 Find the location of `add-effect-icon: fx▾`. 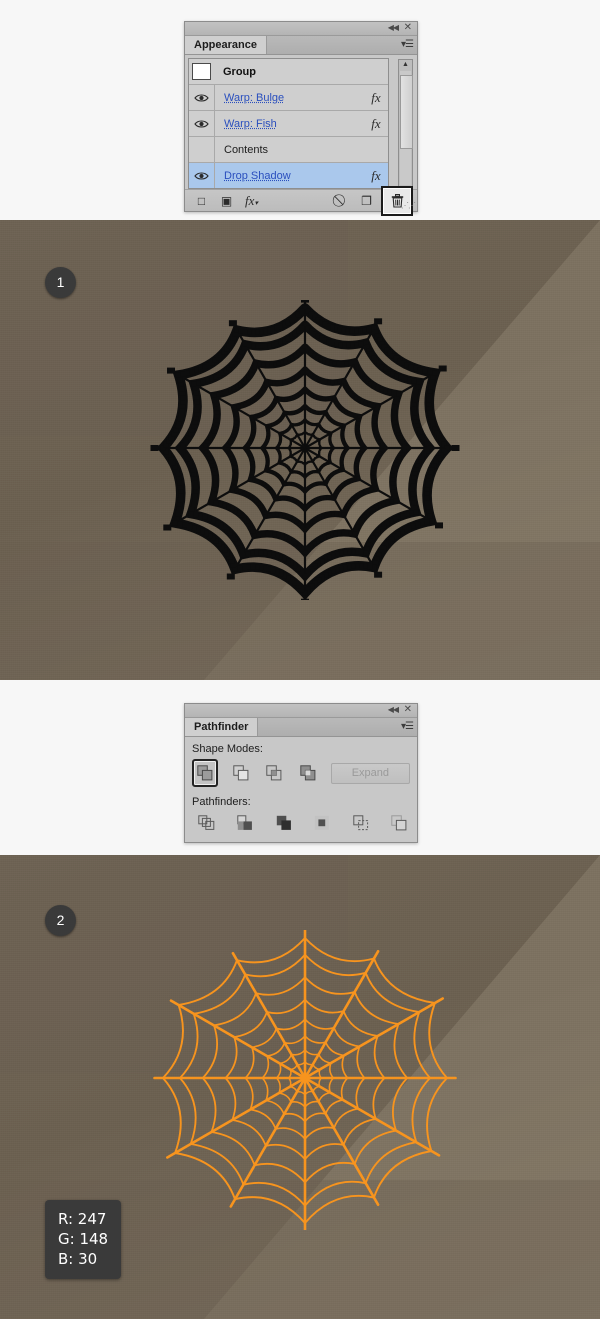

add-effect-icon: fx▾ is located at coordinates (251, 201).